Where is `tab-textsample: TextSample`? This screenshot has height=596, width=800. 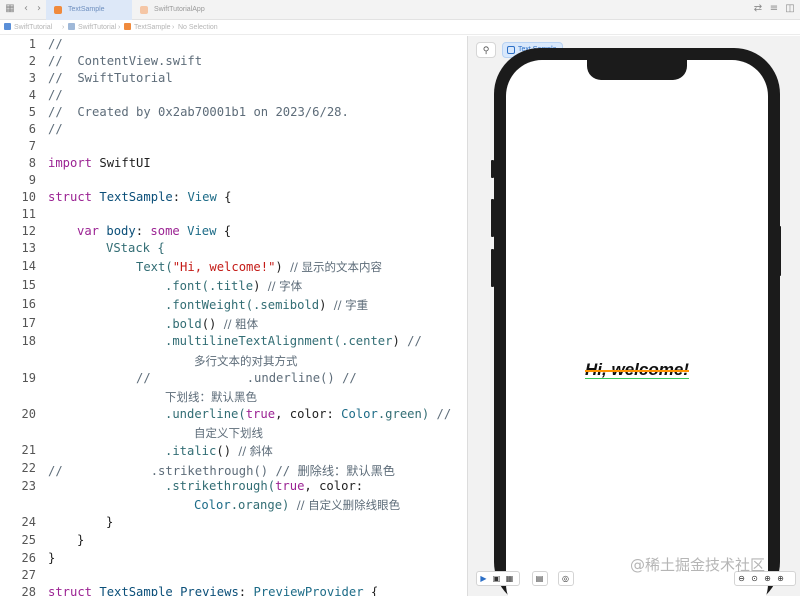
tab-textsample: TextSample is located at coordinates (89, 10).